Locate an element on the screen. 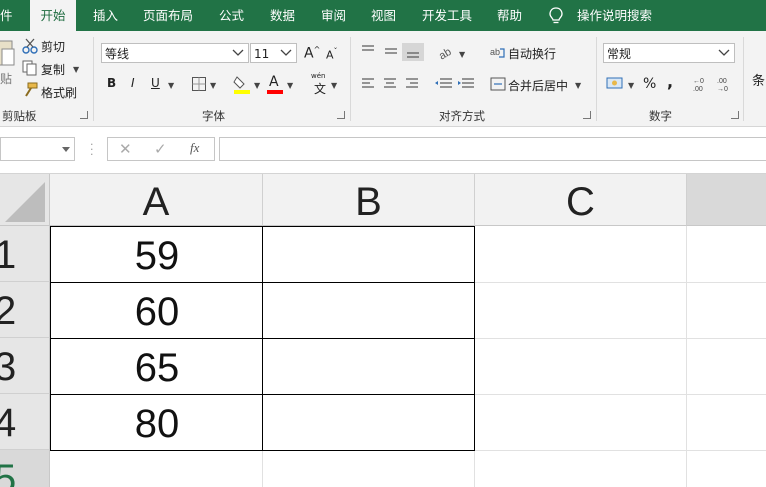  paste-label: 贴 is located at coordinates (6, 78).